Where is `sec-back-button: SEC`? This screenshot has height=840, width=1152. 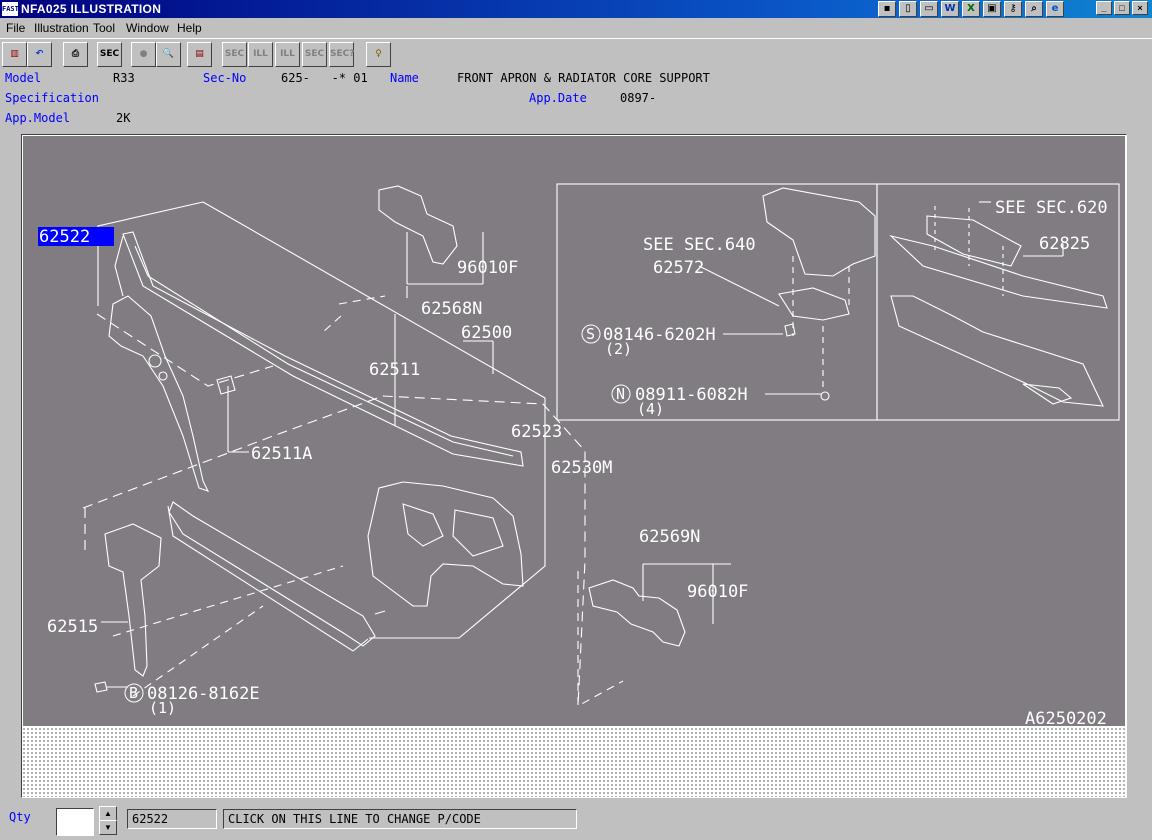 sec-back-button: SEC is located at coordinates (234, 54).